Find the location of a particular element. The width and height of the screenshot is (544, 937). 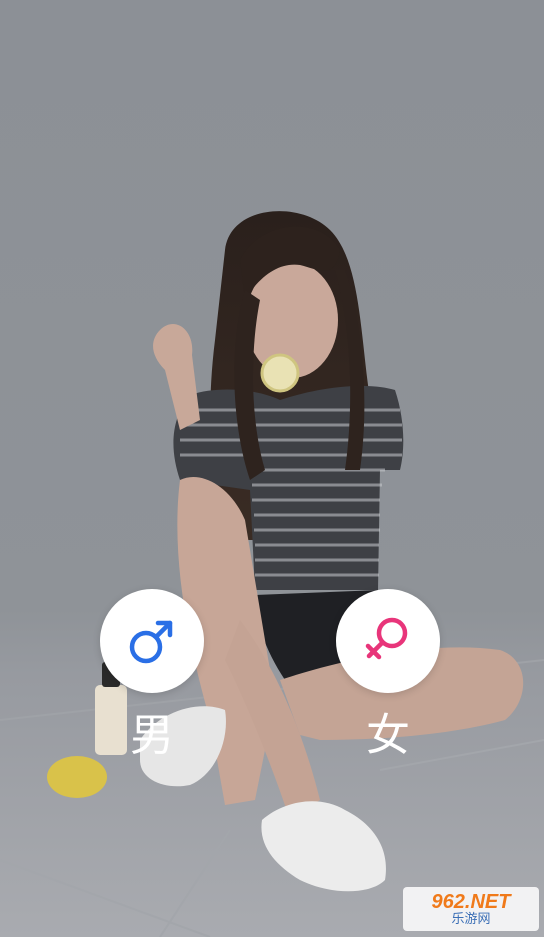

male-option-button is located at coordinates (152, 641).